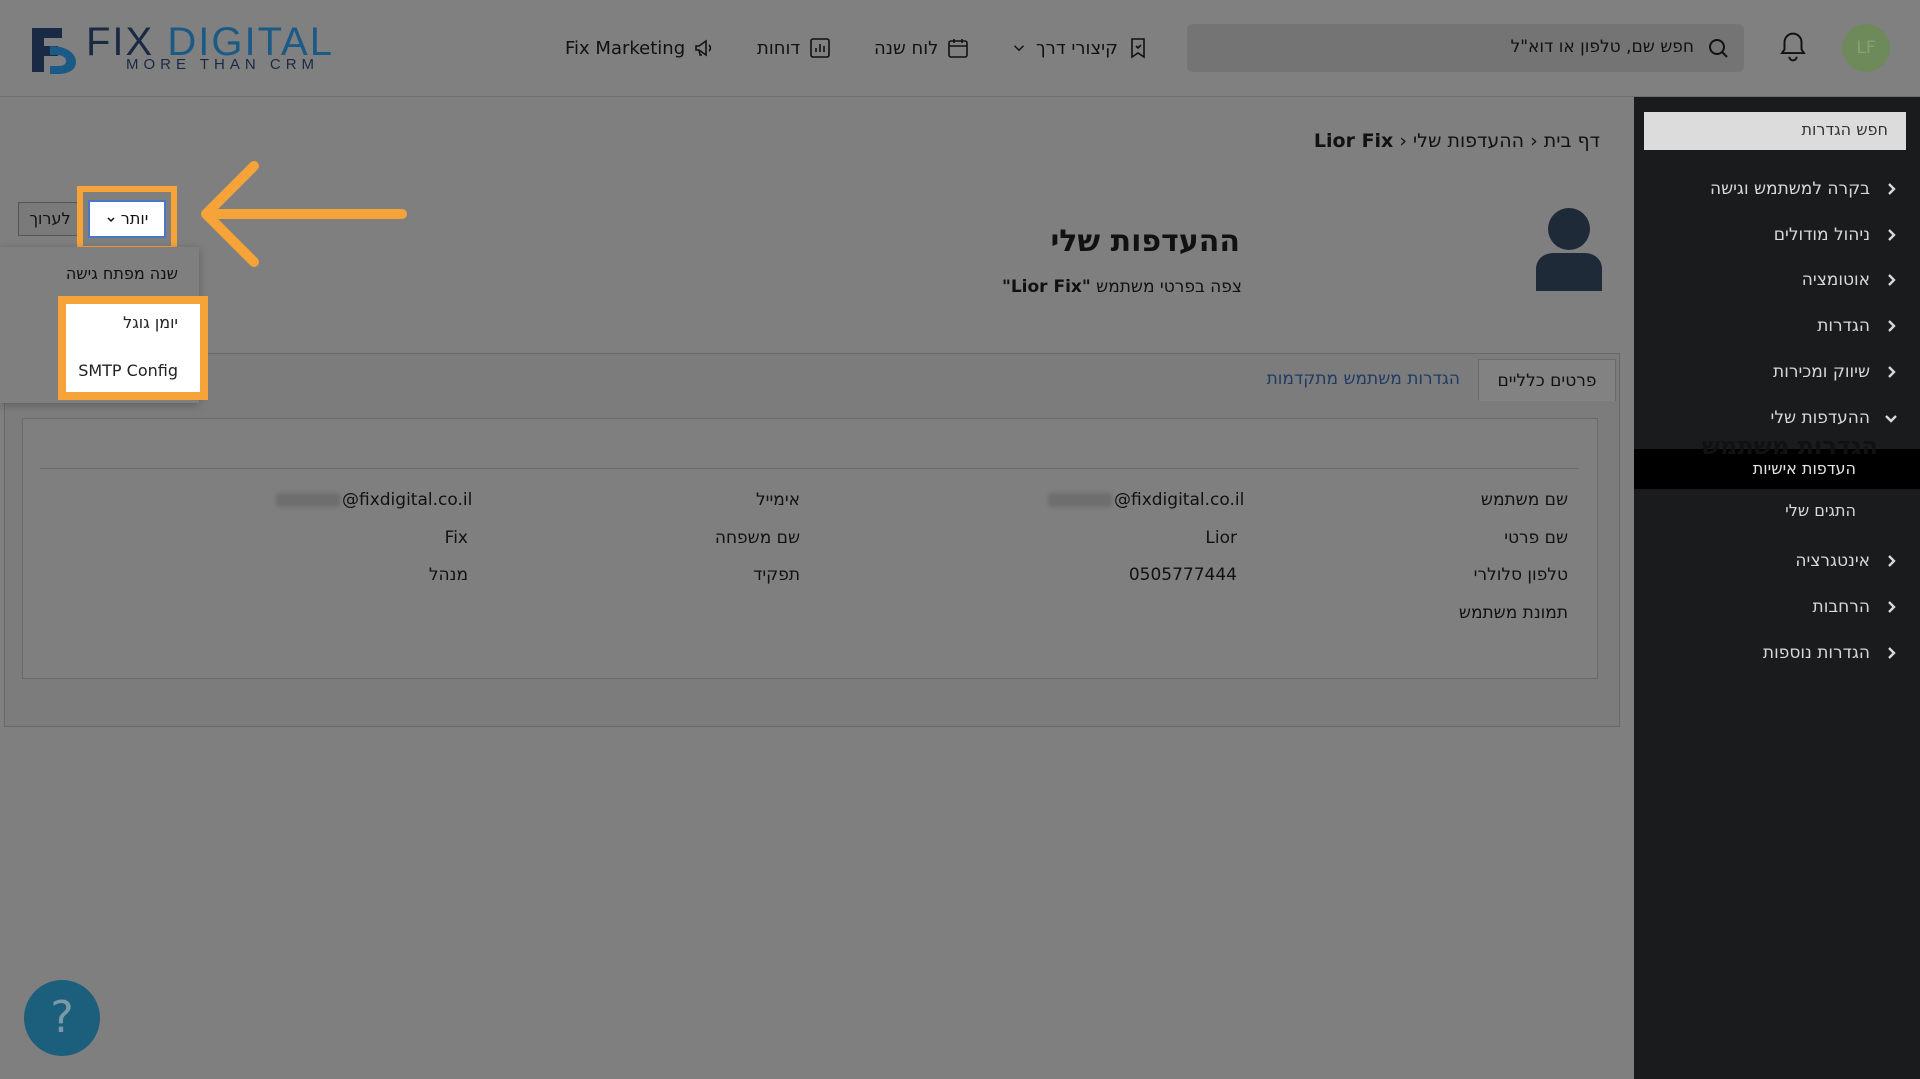 This screenshot has height=1079, width=1920. I want to click on logo-mark-icon, so click(54, 51).